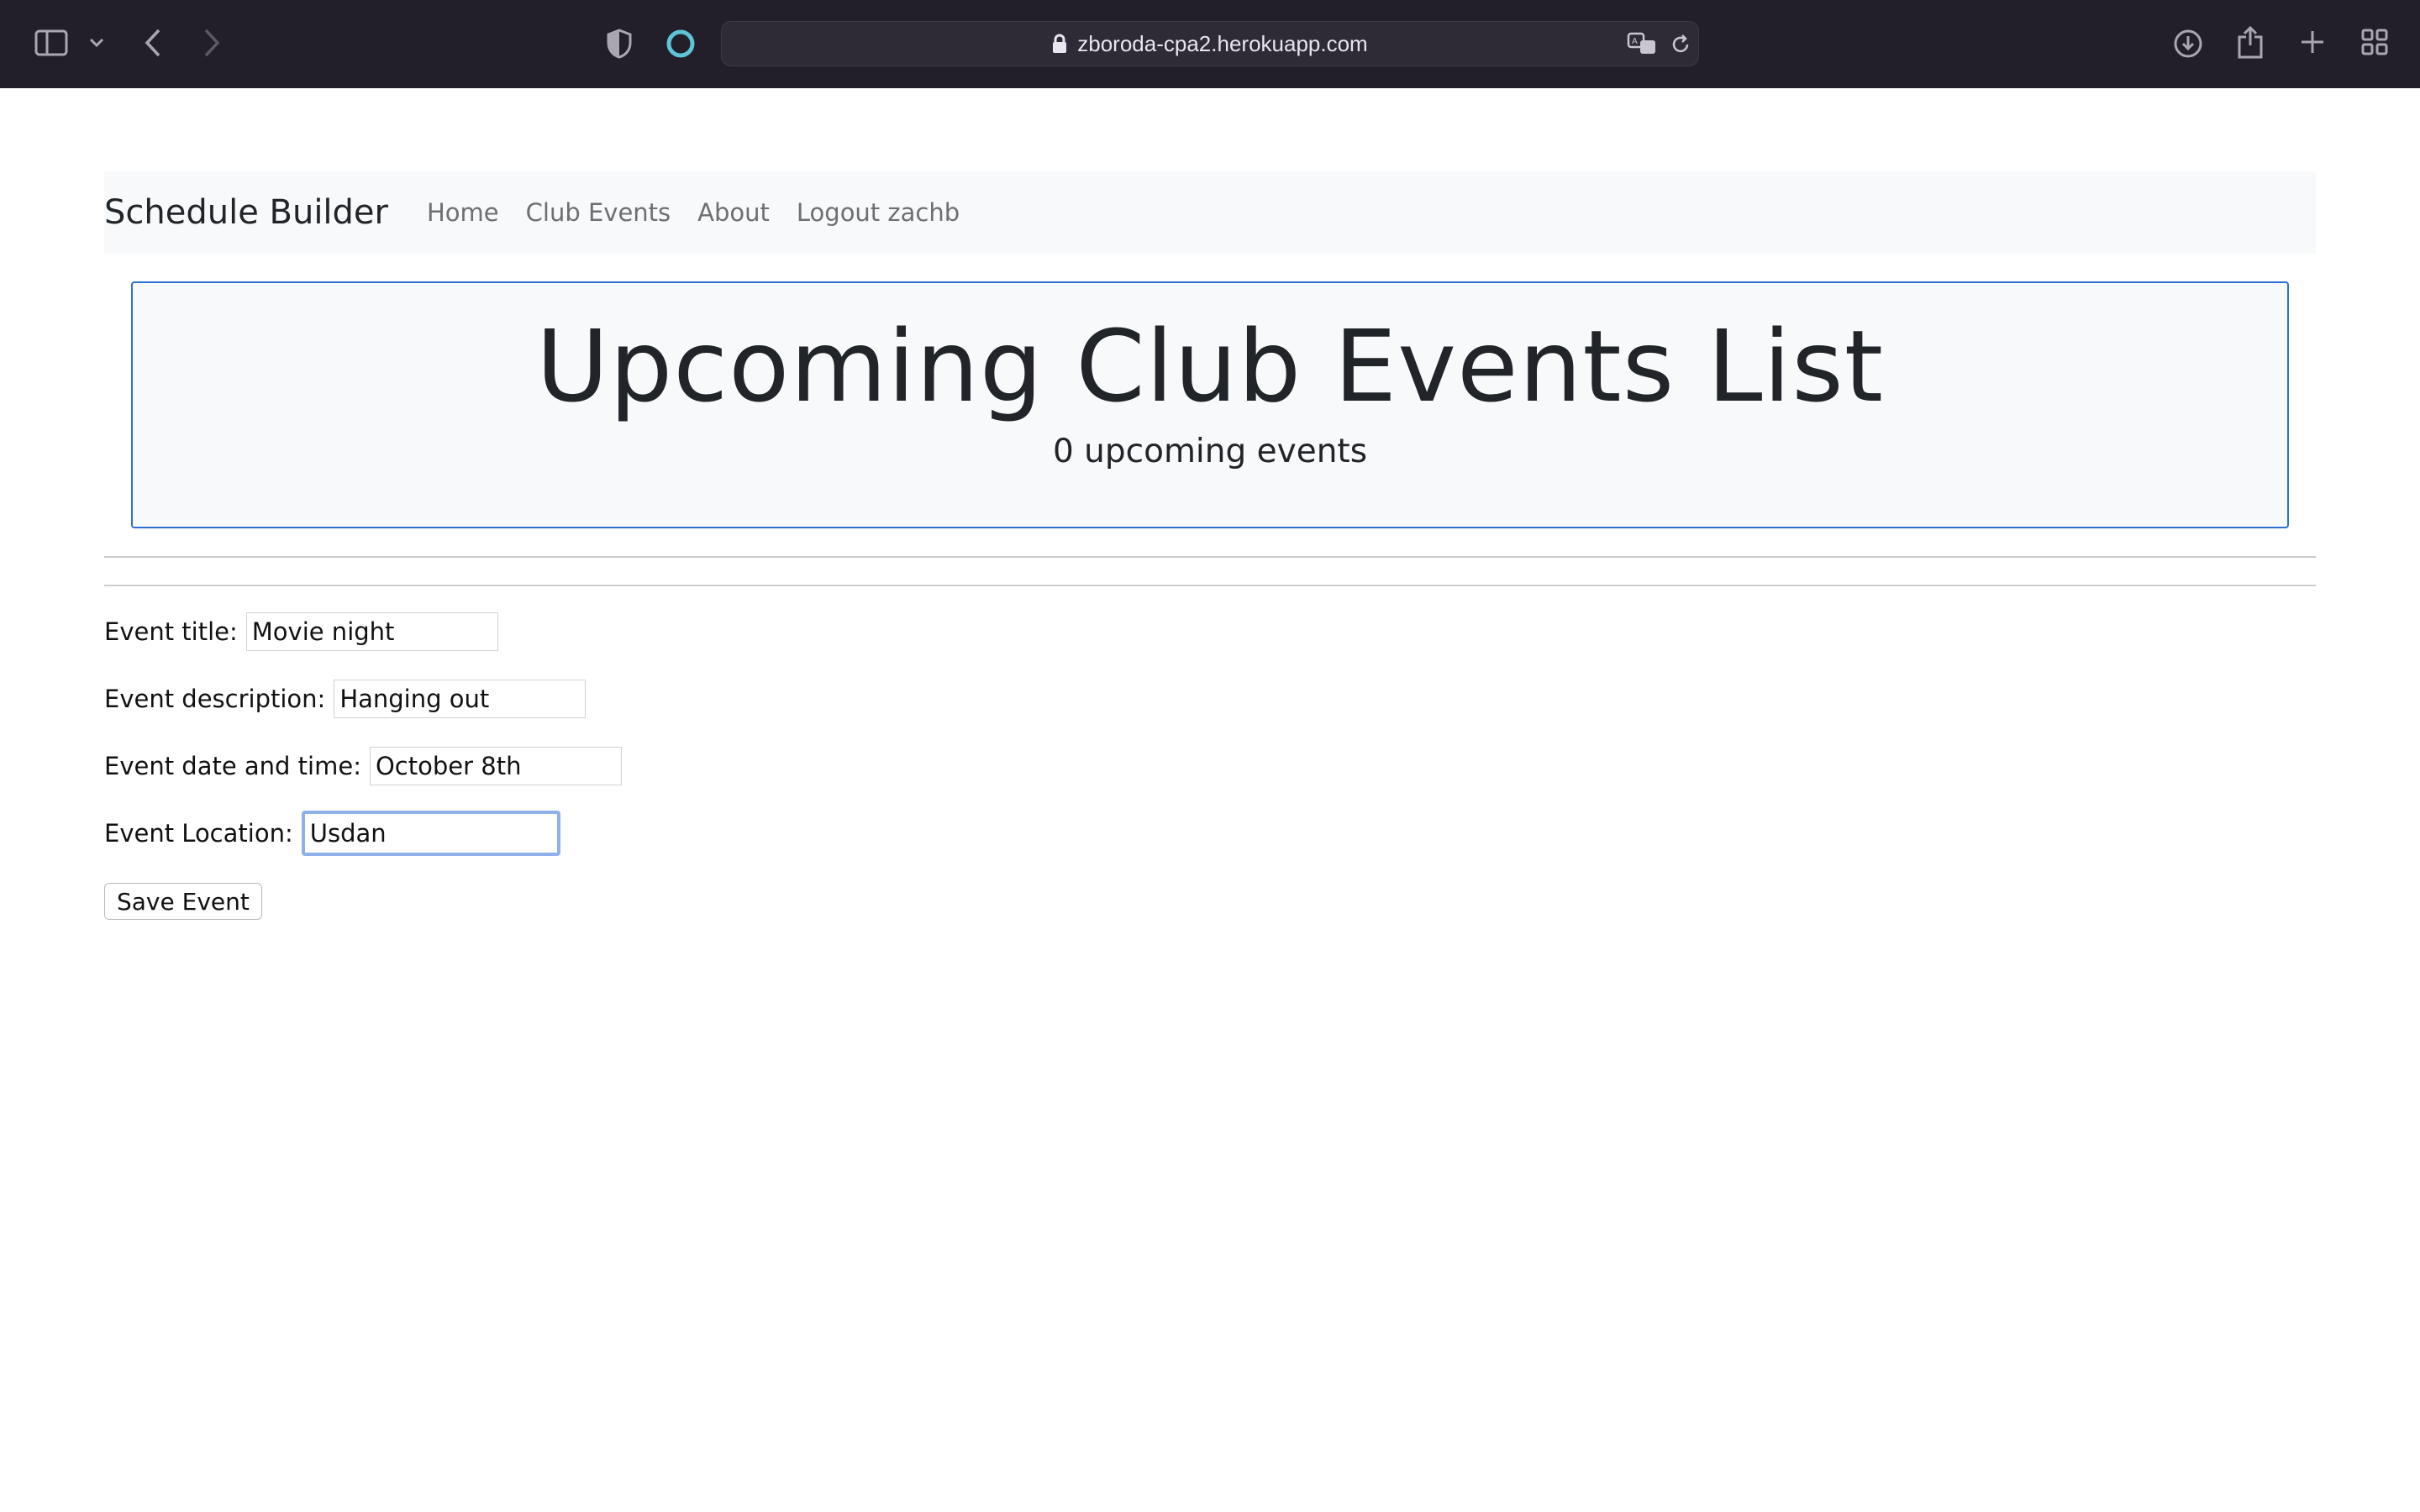 The image size is (2420, 1512). I want to click on browser-toolbar: zboroda-cpa2.herokuapp.com A, so click(1210, 44).